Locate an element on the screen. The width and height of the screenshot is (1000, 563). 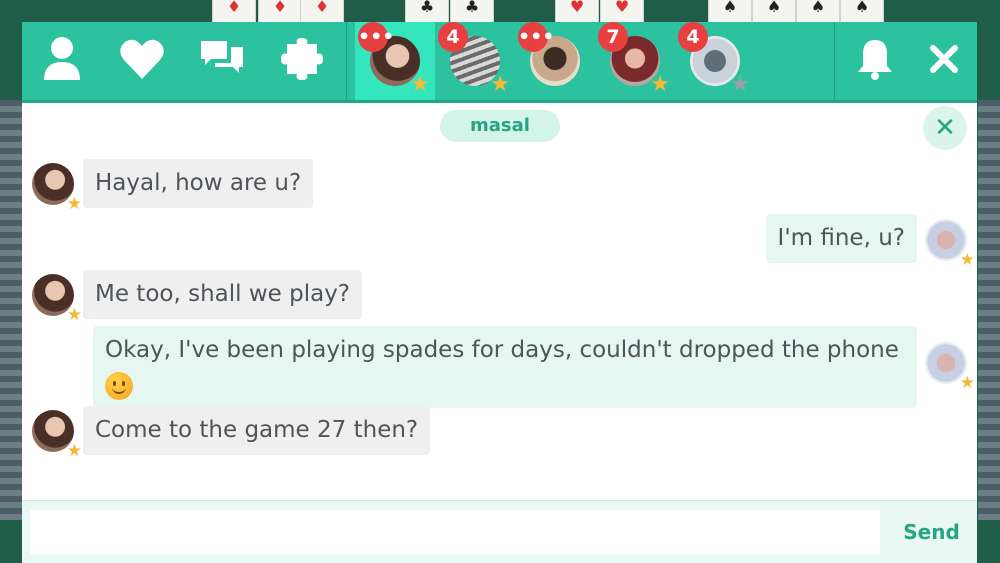
profile-icon is located at coordinates (62, 61).